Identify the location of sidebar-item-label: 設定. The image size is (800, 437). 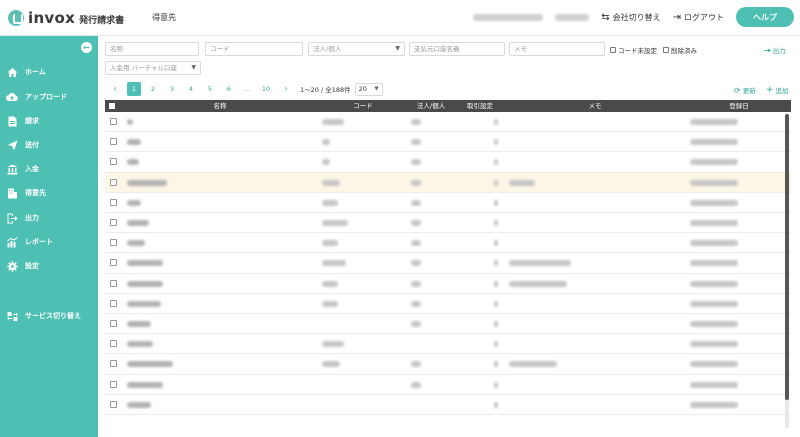
(32, 266).